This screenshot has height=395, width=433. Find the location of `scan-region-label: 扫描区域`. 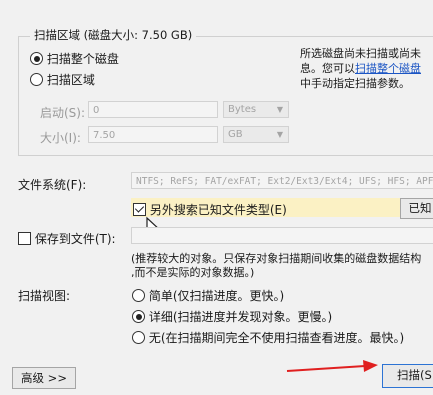

scan-region-label: 扫描区域 is located at coordinates (70, 80).